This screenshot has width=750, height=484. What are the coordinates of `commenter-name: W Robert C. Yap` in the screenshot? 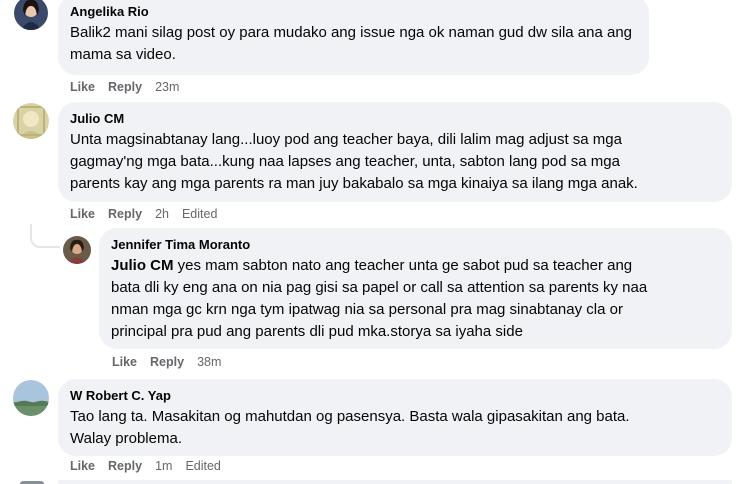 It's located at (395, 395).